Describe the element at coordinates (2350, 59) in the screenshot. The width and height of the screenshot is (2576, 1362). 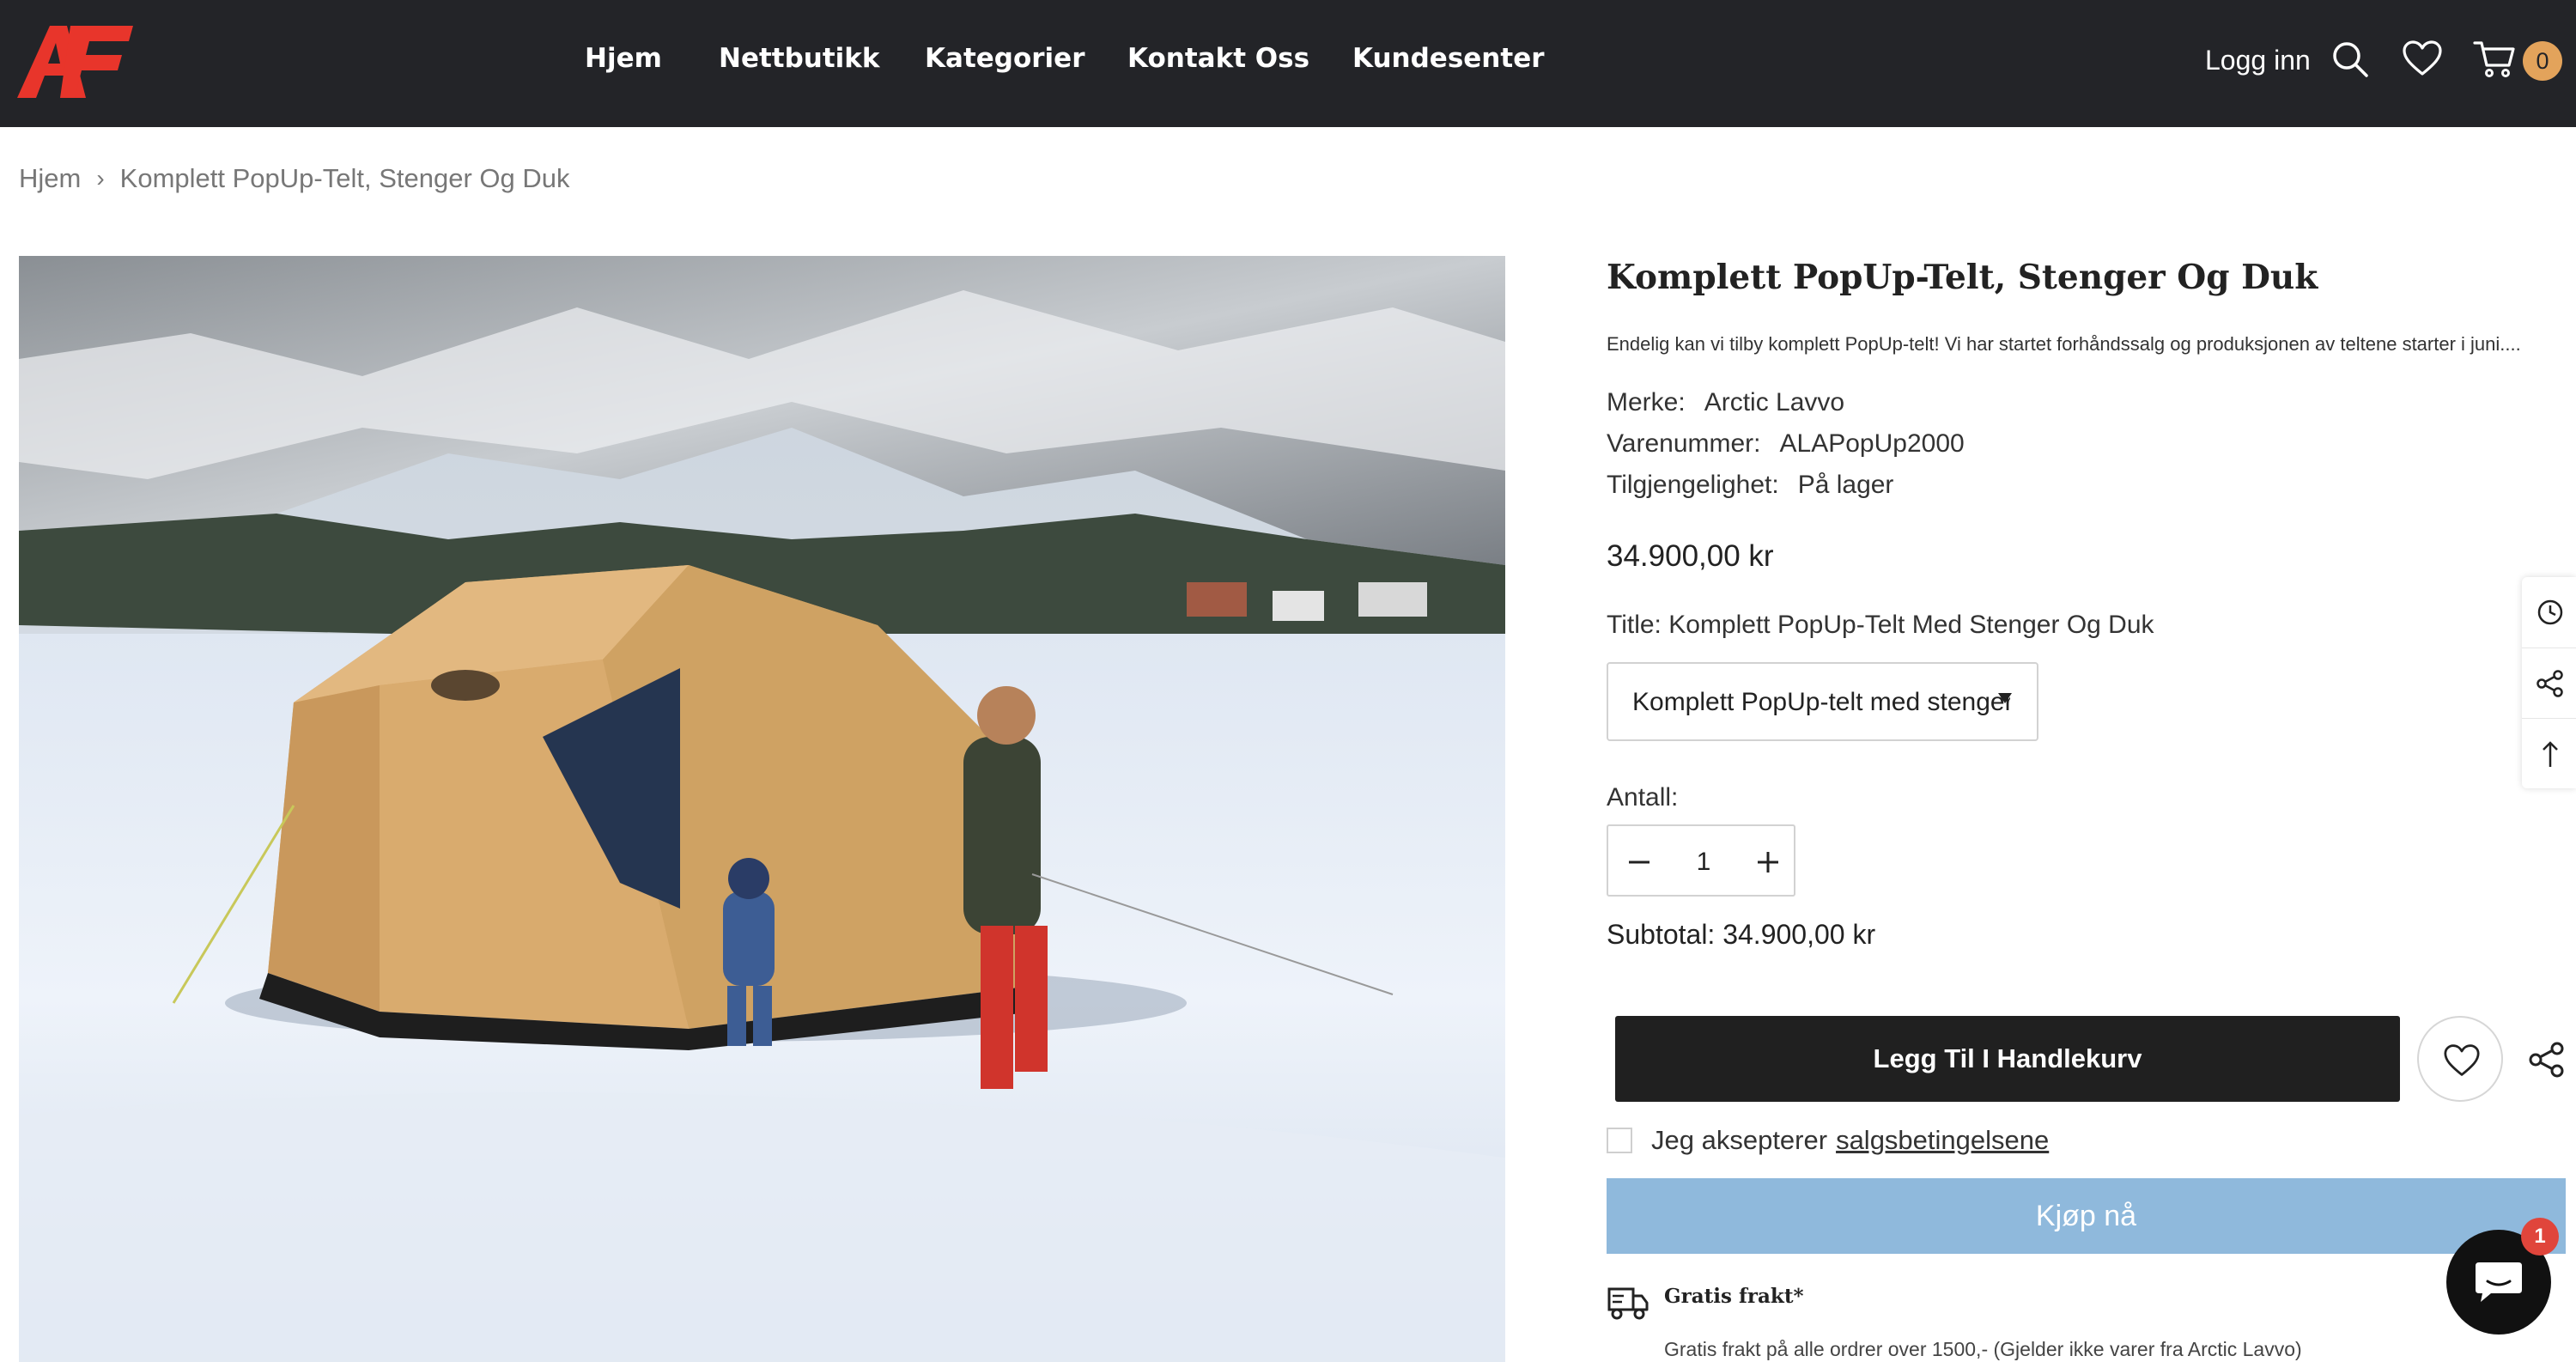
I see `search-icon` at that location.